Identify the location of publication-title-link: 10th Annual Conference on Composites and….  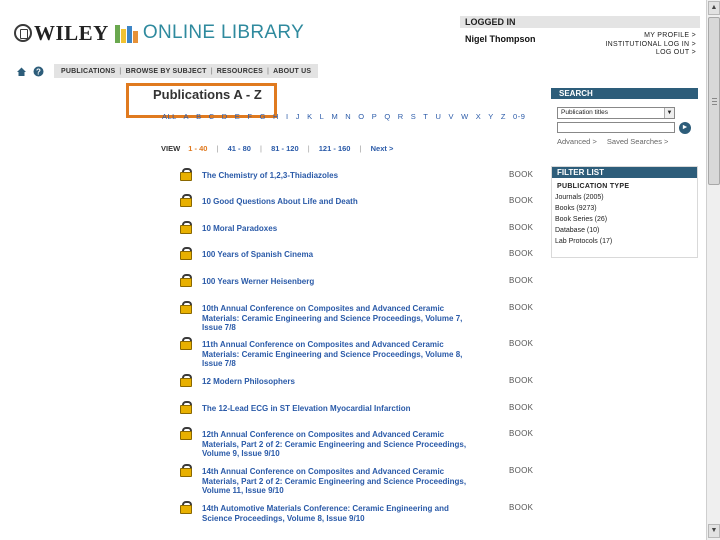
(338, 318).